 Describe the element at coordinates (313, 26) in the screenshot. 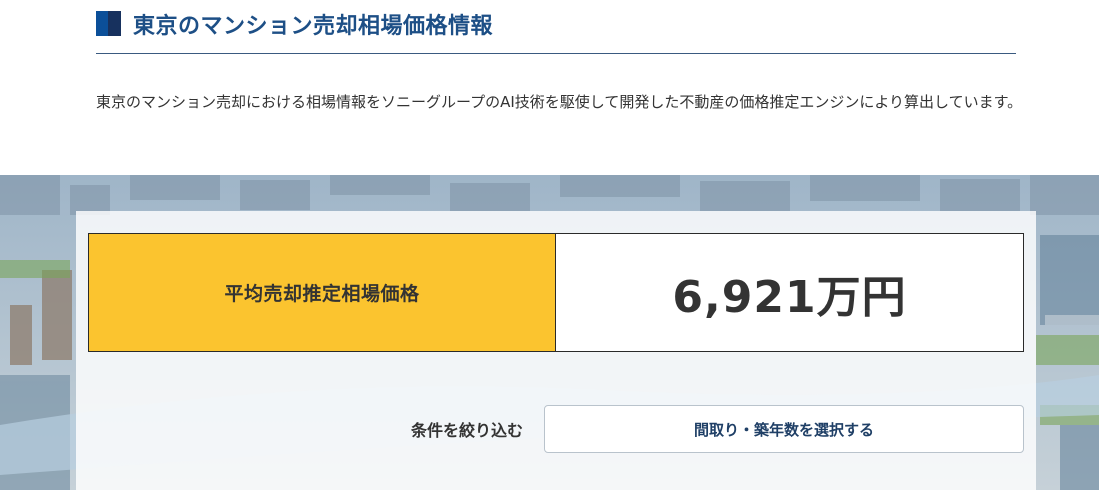

I see `page-title: 東京のマンション売却相場価格情報` at that location.